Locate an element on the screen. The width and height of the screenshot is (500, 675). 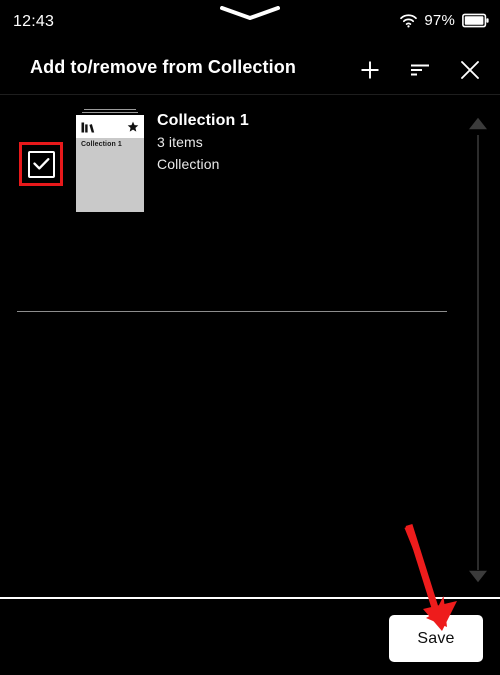
thumbnail-label: Collection 1 is located at coordinates (101, 144).